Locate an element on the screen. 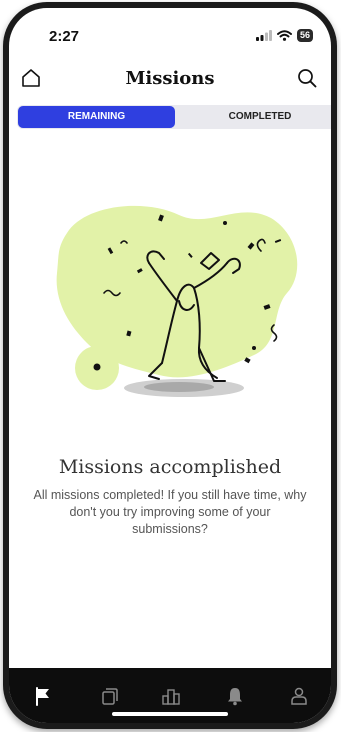 This screenshot has height=732, width=341. tab-completed: COMPLETED is located at coordinates (256, 117).